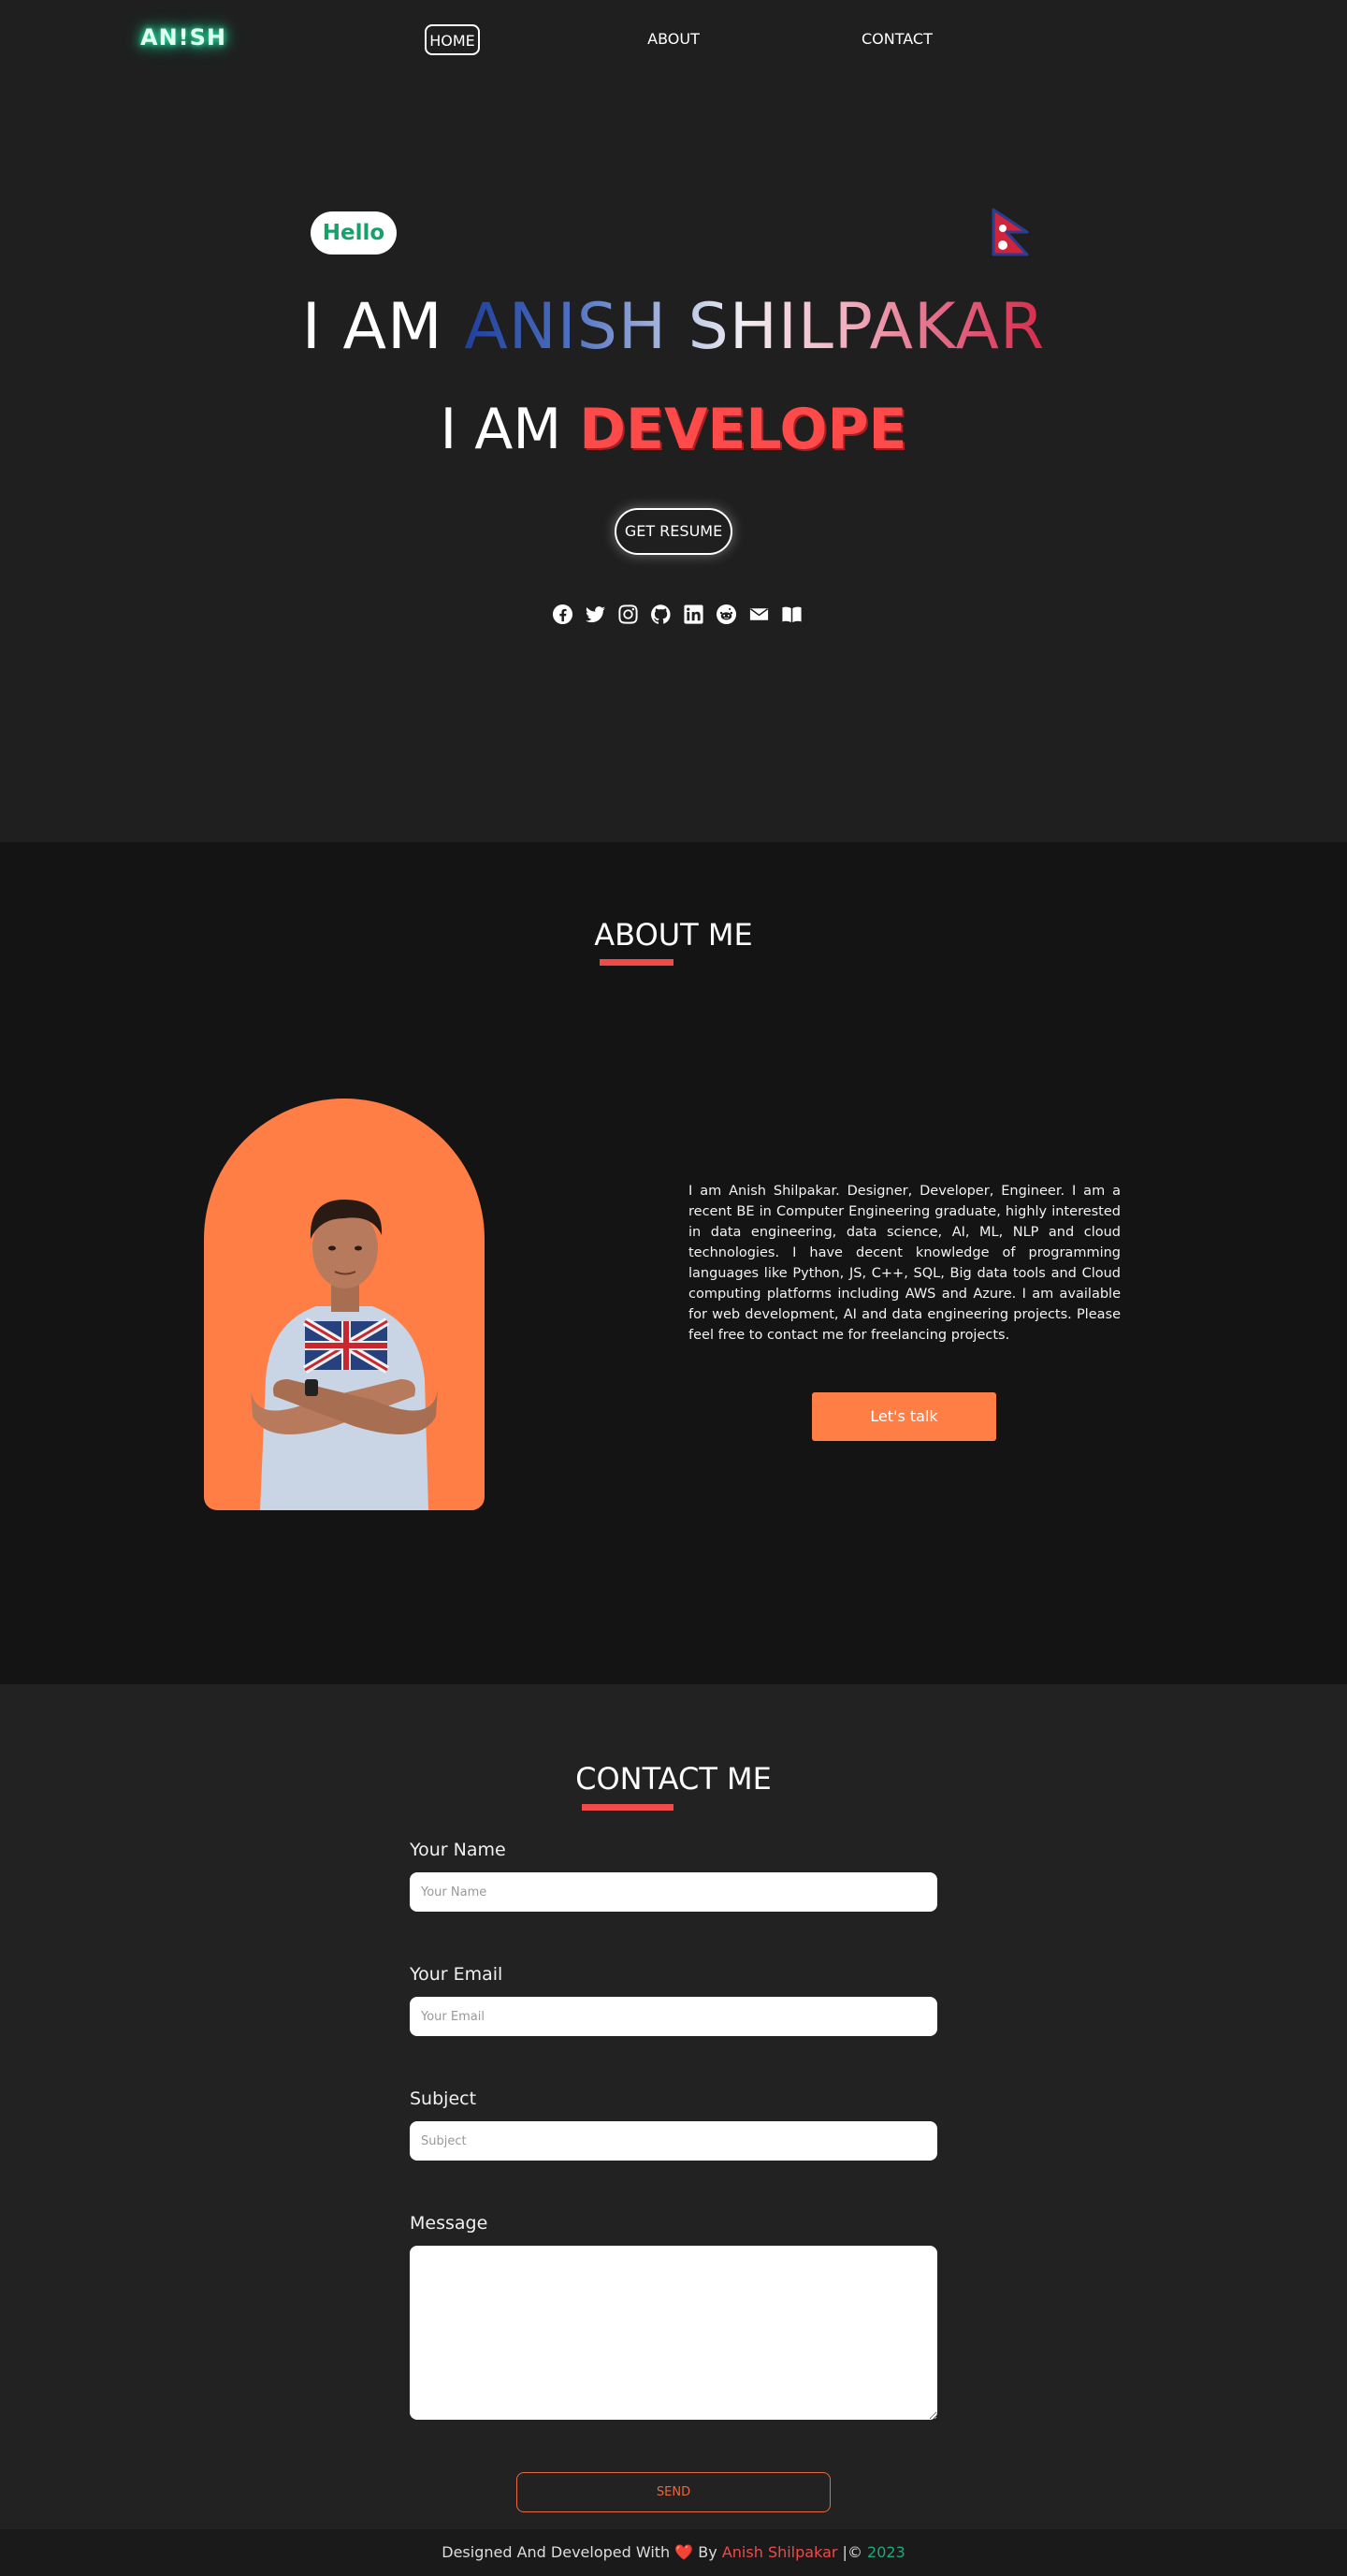 The width and height of the screenshot is (1347, 2576). I want to click on message-textarea, so click(674, 2333).